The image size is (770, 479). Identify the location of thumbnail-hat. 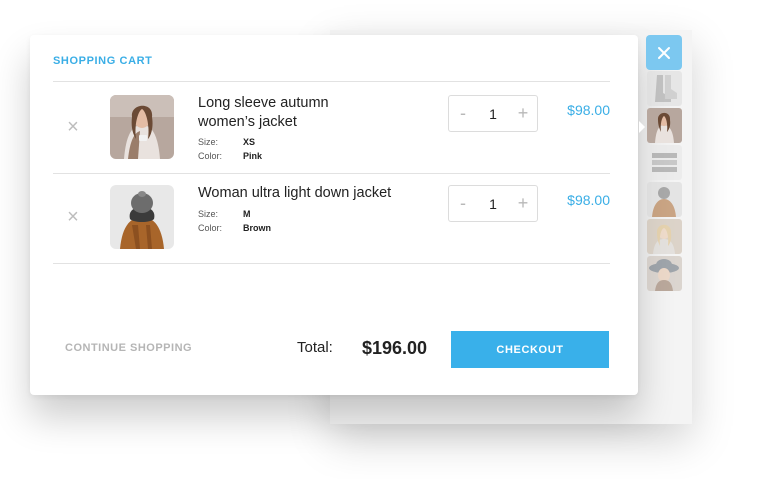
(664, 273).